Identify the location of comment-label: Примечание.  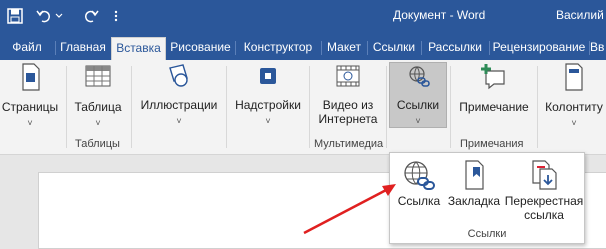
(494, 107).